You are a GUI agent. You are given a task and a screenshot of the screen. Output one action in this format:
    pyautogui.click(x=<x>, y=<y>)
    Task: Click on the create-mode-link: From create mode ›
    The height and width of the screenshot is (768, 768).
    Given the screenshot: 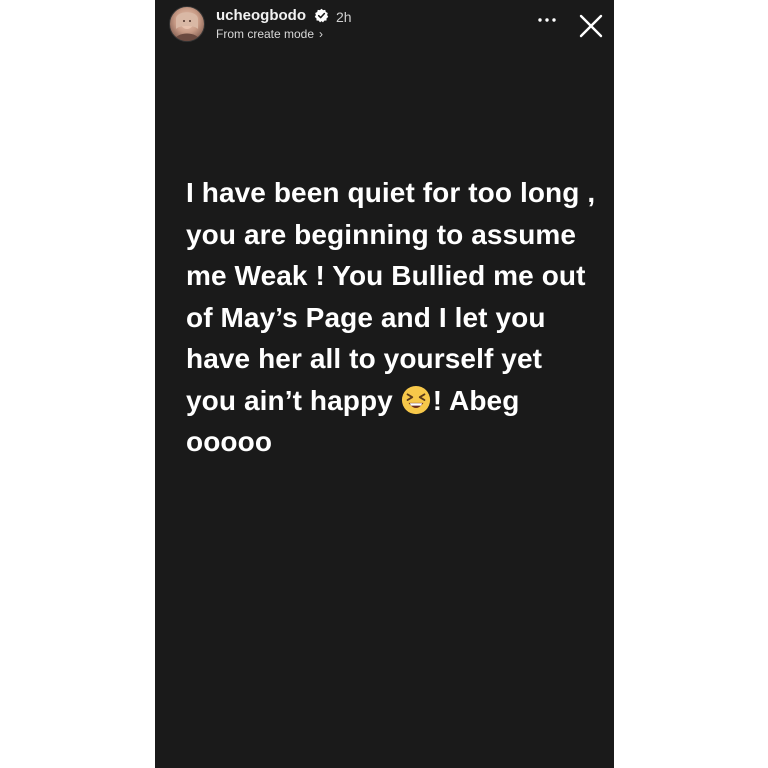 What is the action you would take?
    pyautogui.click(x=269, y=34)
    